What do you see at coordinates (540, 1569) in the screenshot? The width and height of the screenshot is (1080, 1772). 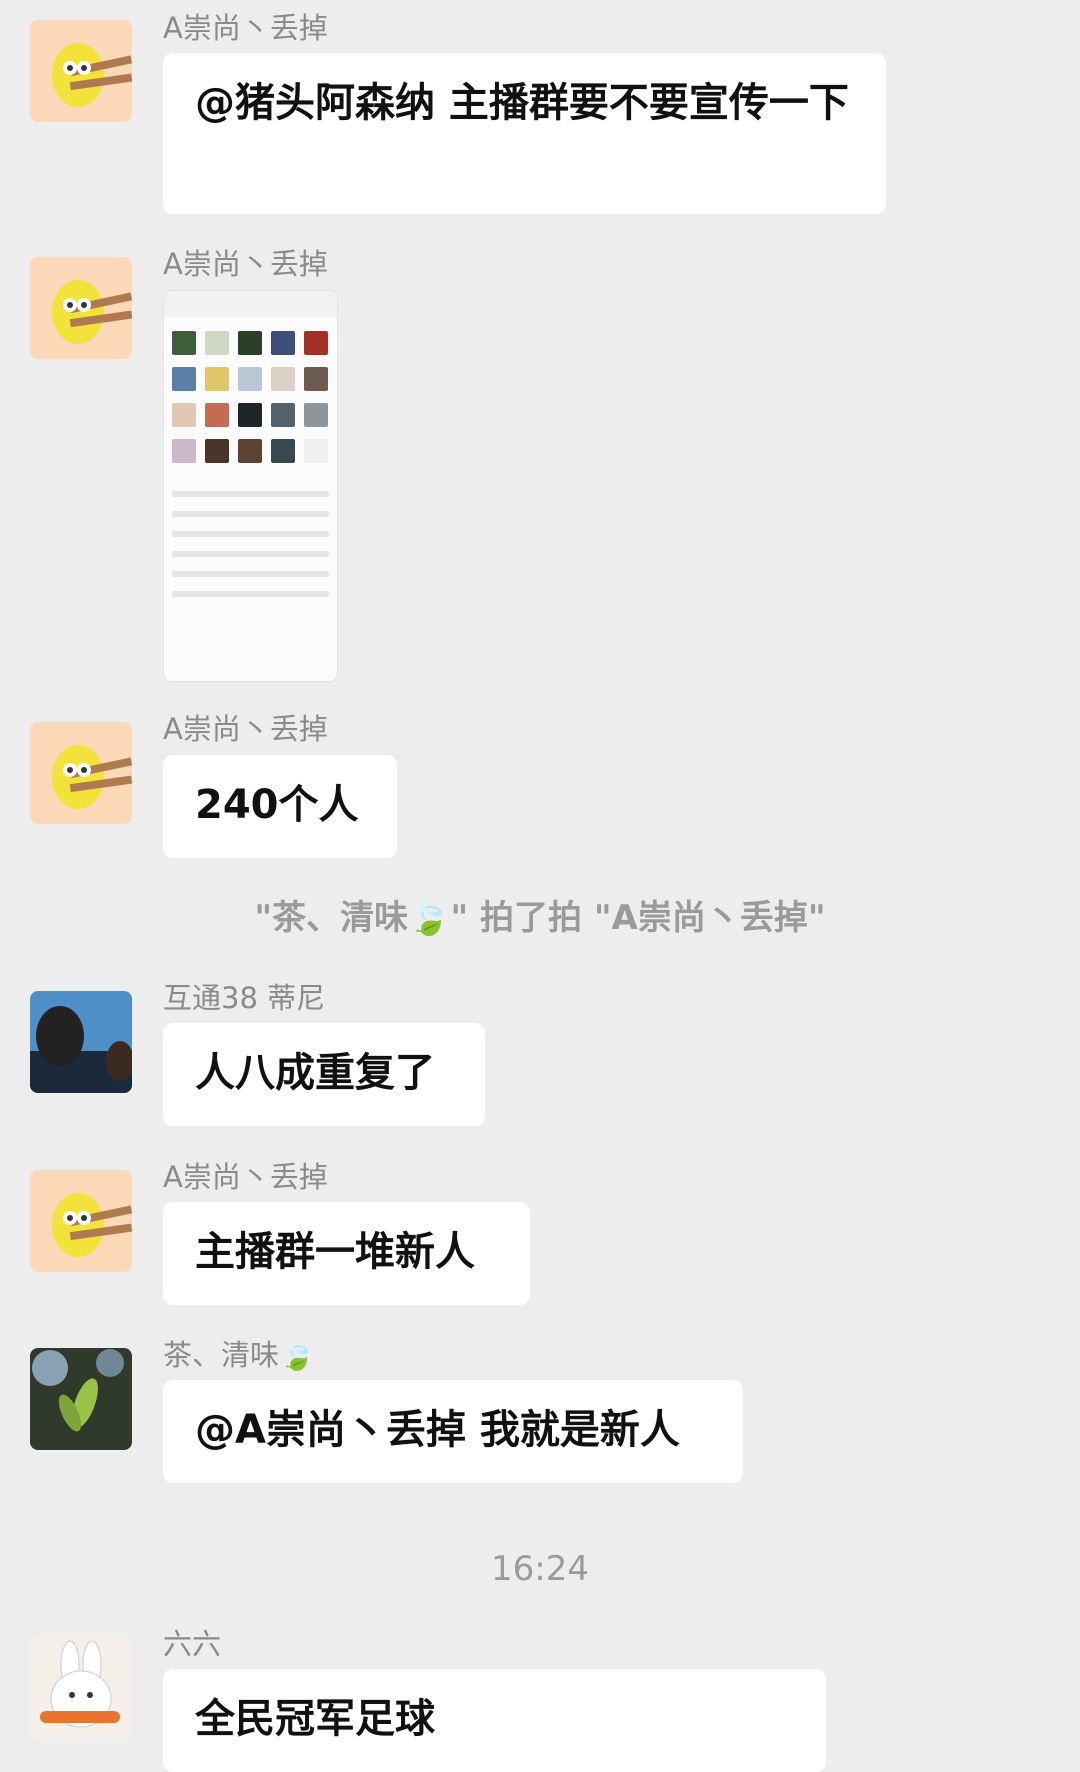 I see `timestamp: 16:24` at bounding box center [540, 1569].